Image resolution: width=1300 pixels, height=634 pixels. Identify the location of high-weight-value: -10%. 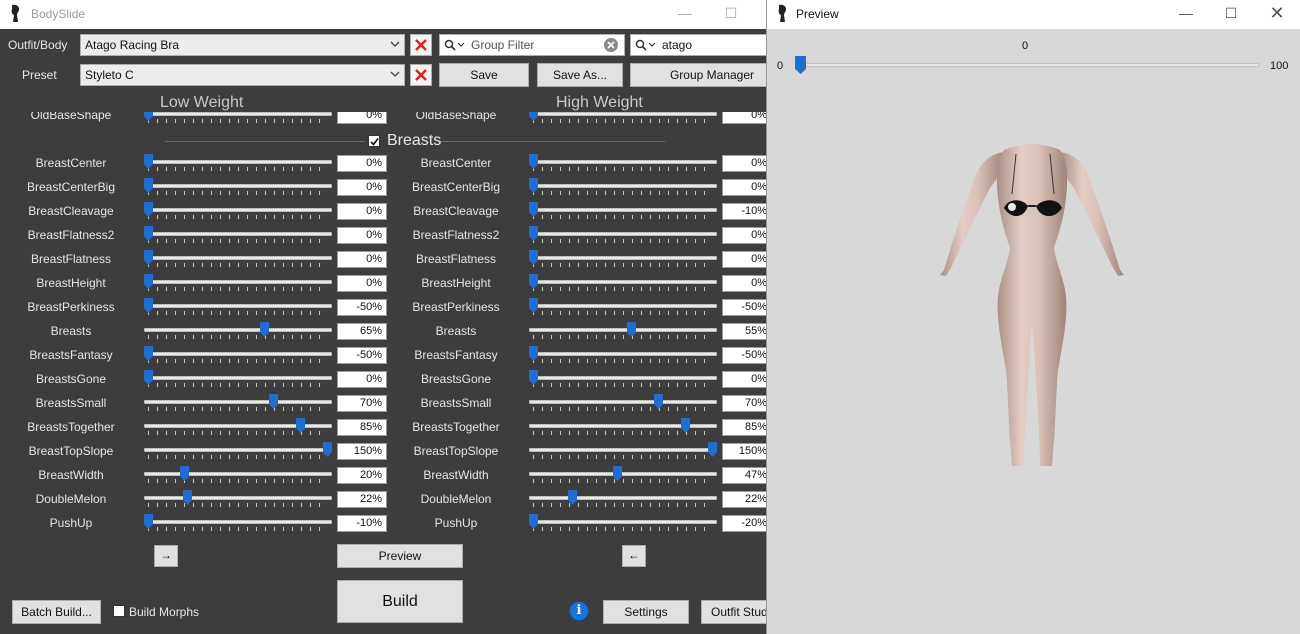
(744, 211).